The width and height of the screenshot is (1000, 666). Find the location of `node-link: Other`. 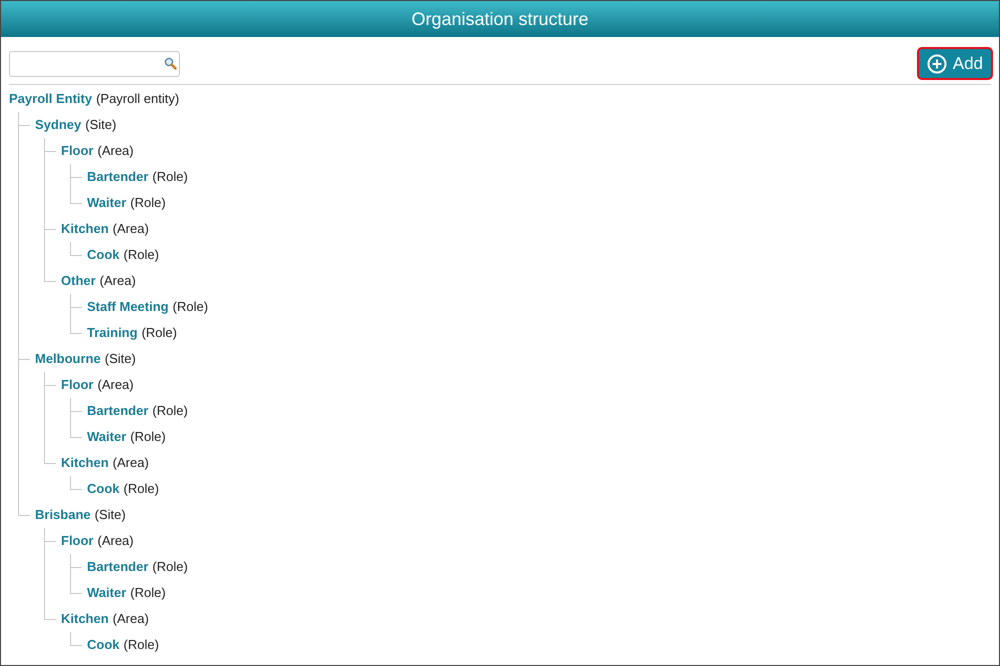

node-link: Other is located at coordinates (78, 281).